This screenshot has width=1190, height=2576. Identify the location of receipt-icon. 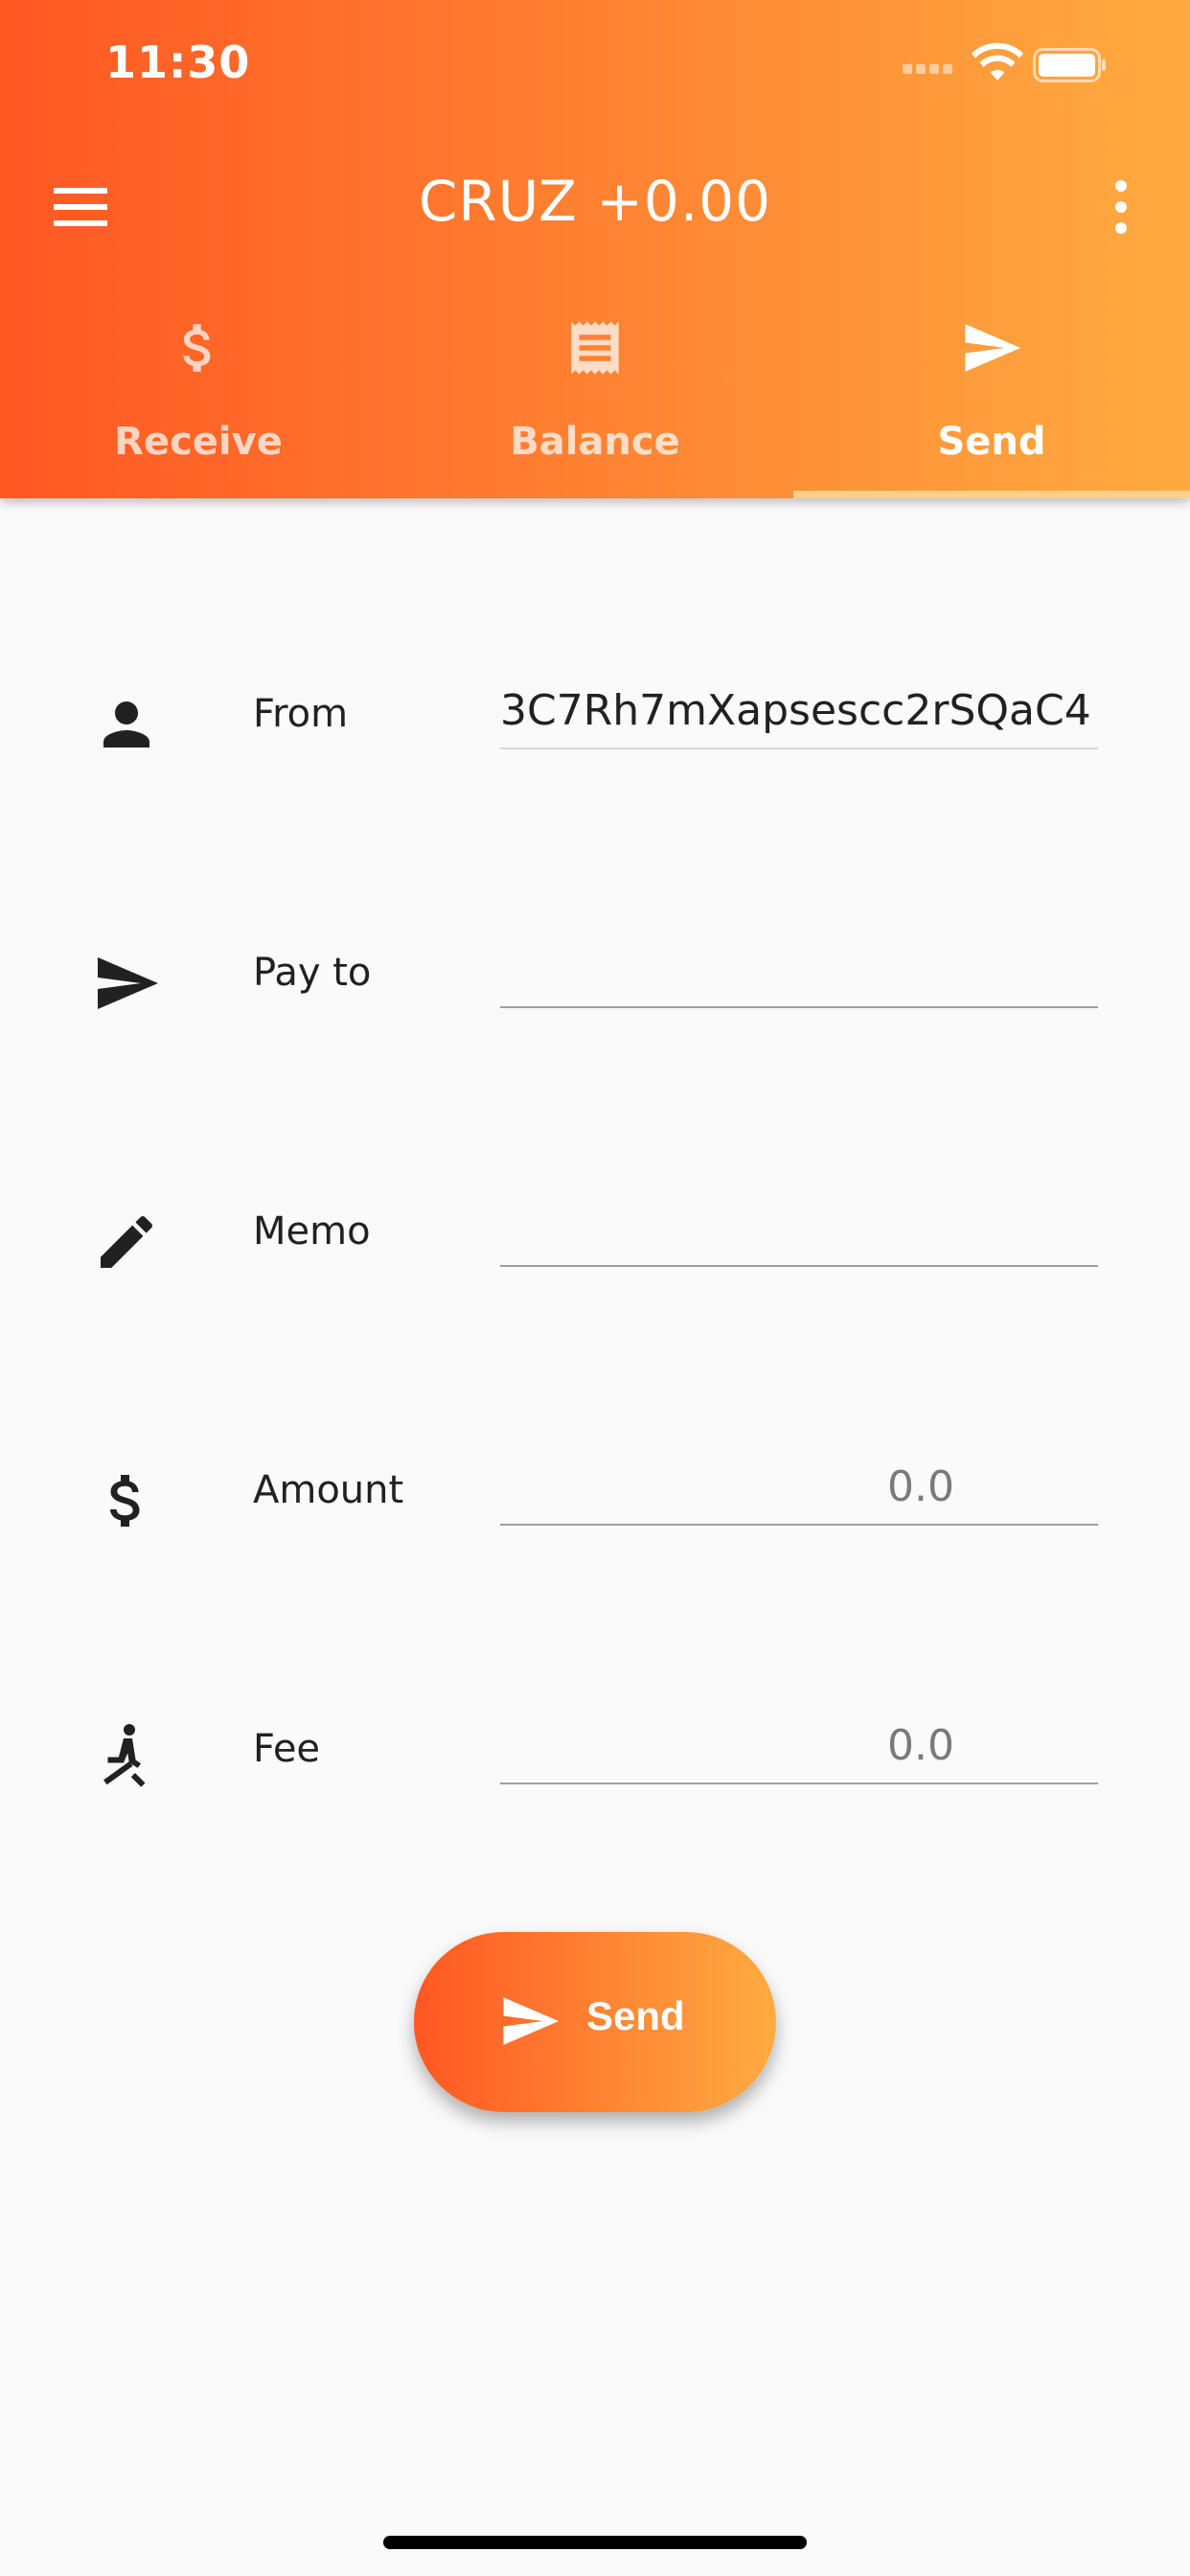
(595, 348).